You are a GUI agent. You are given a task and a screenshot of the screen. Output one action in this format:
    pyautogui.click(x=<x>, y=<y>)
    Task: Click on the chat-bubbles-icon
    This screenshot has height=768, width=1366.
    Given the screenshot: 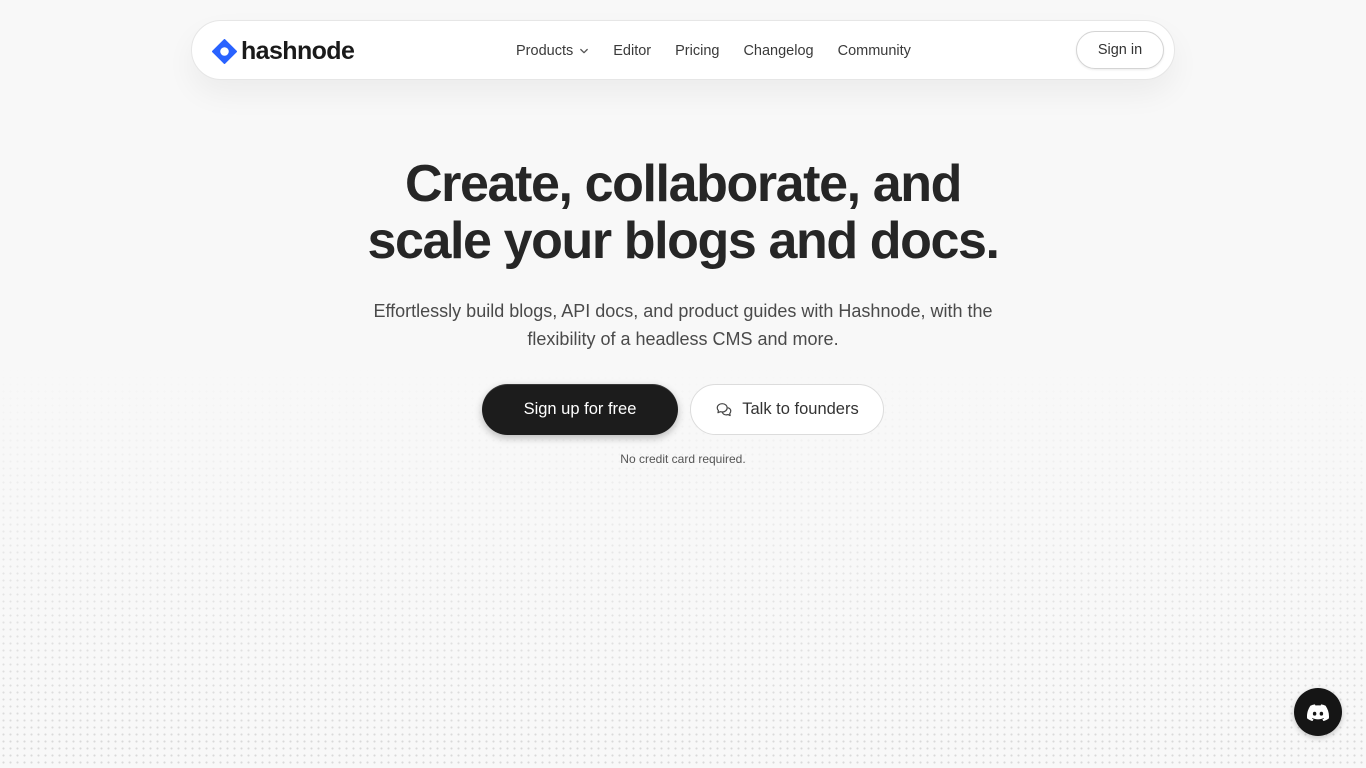 What is the action you would take?
    pyautogui.click(x=724, y=409)
    